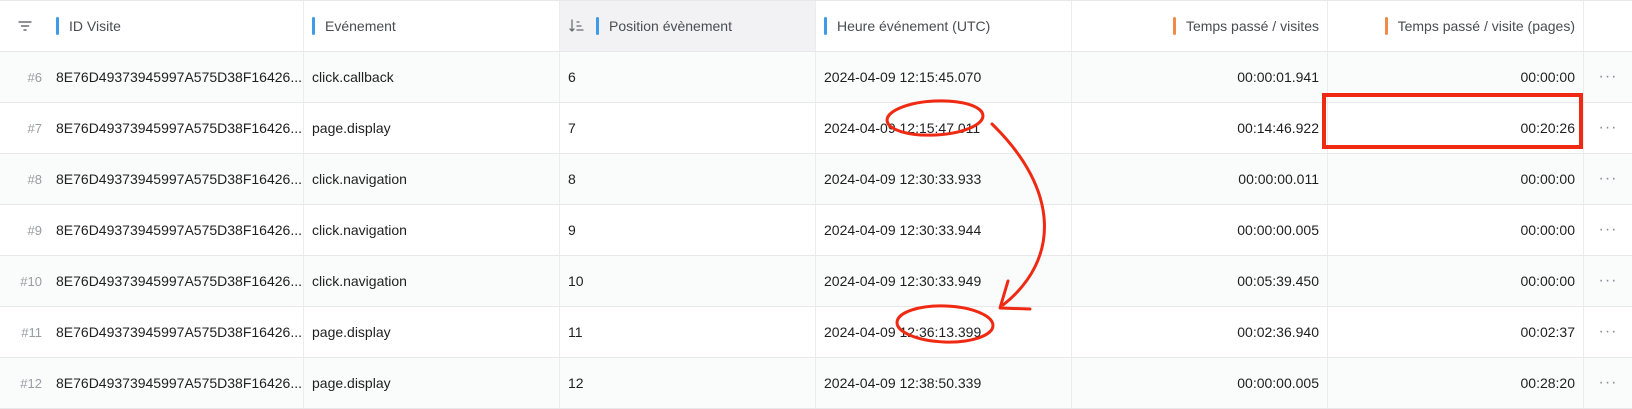 The width and height of the screenshot is (1632, 409). Describe the element at coordinates (944, 230) in the screenshot. I see `cell-heure: 2024-04-09 12:30:33.944` at that location.